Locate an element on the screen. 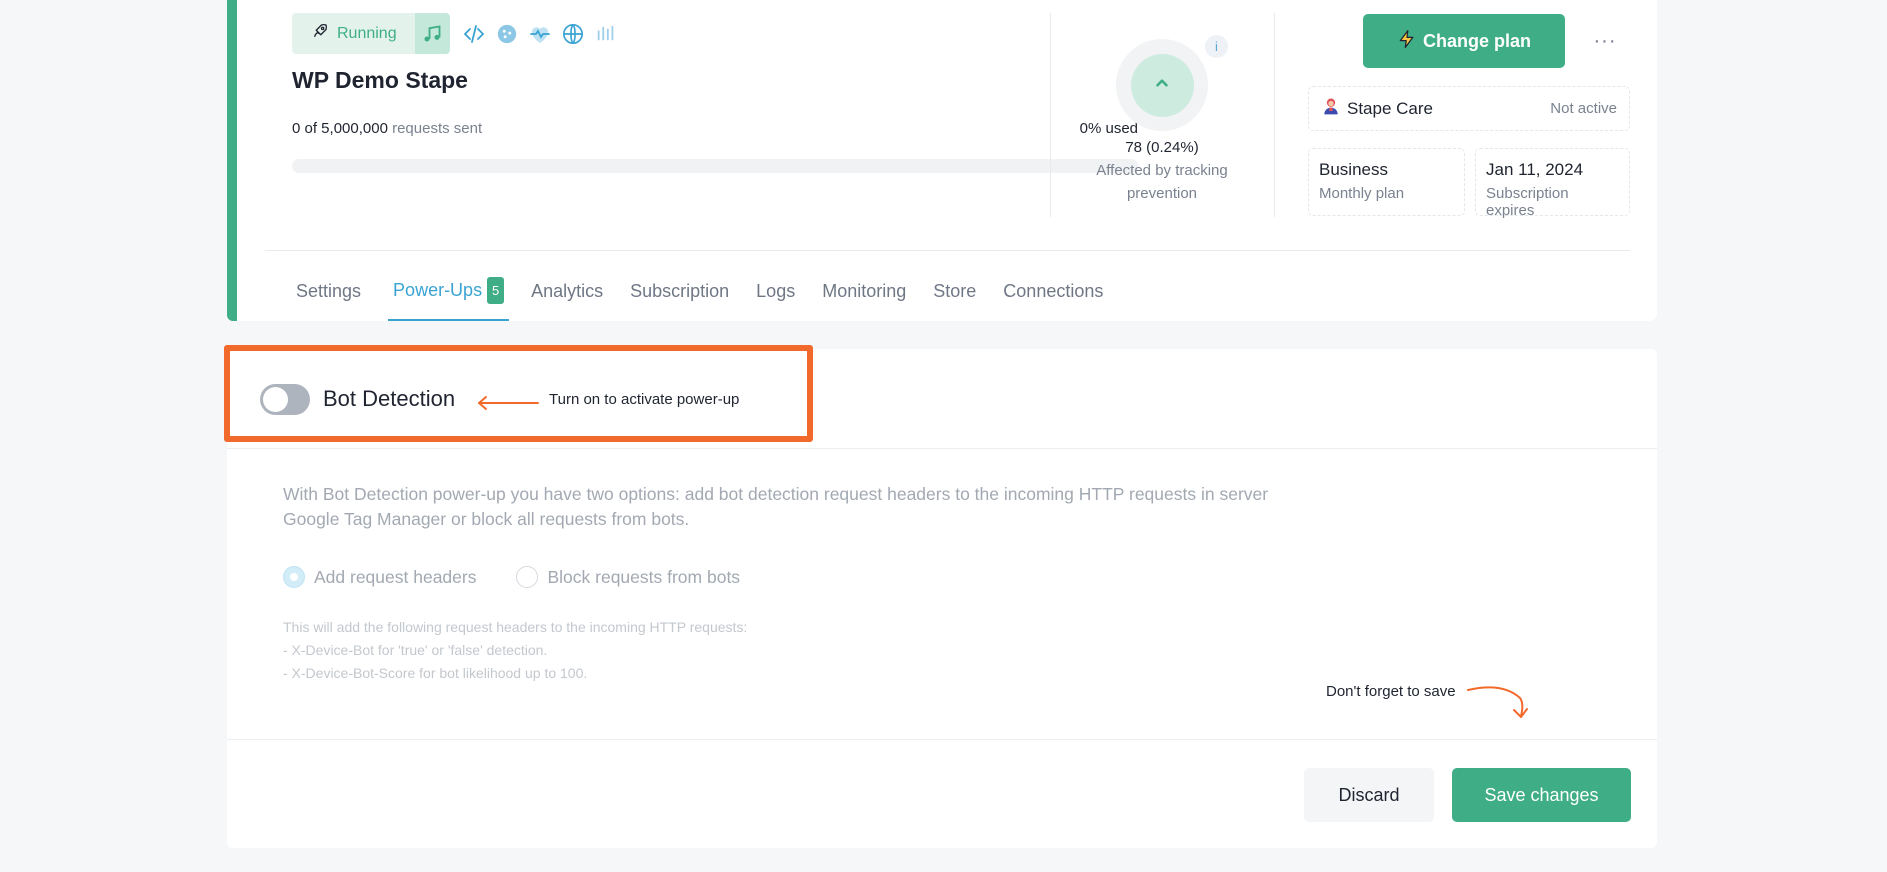 This screenshot has width=1887, height=872. status-label: Running is located at coordinates (367, 33).